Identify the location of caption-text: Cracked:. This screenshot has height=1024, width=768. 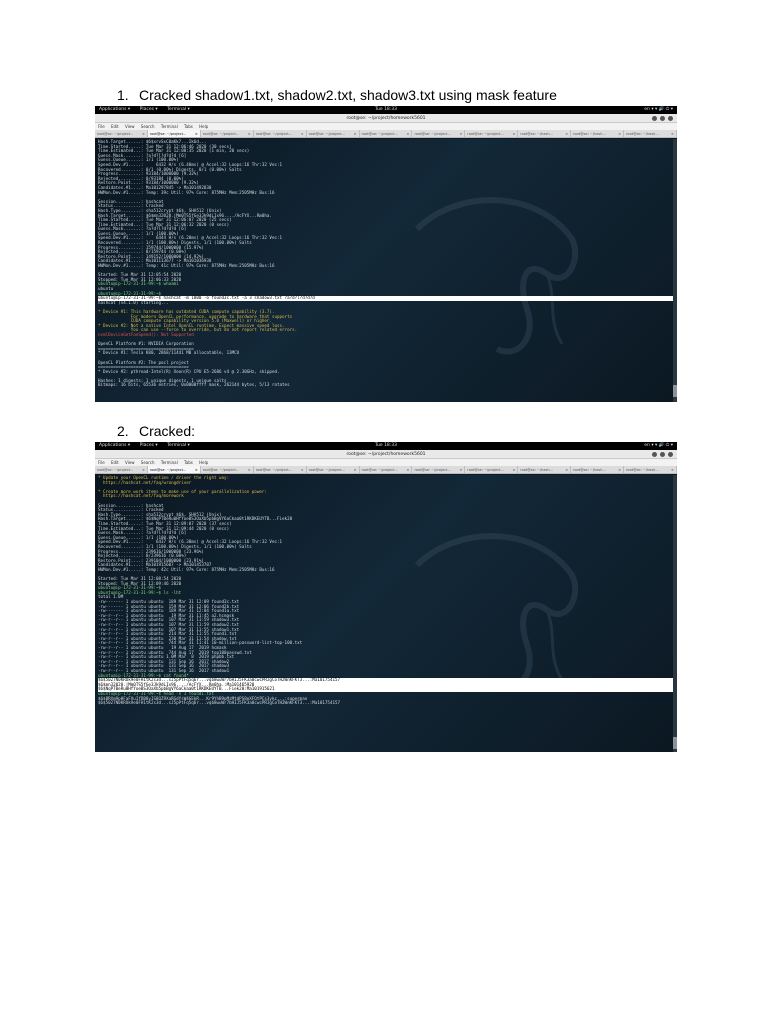
(167, 431).